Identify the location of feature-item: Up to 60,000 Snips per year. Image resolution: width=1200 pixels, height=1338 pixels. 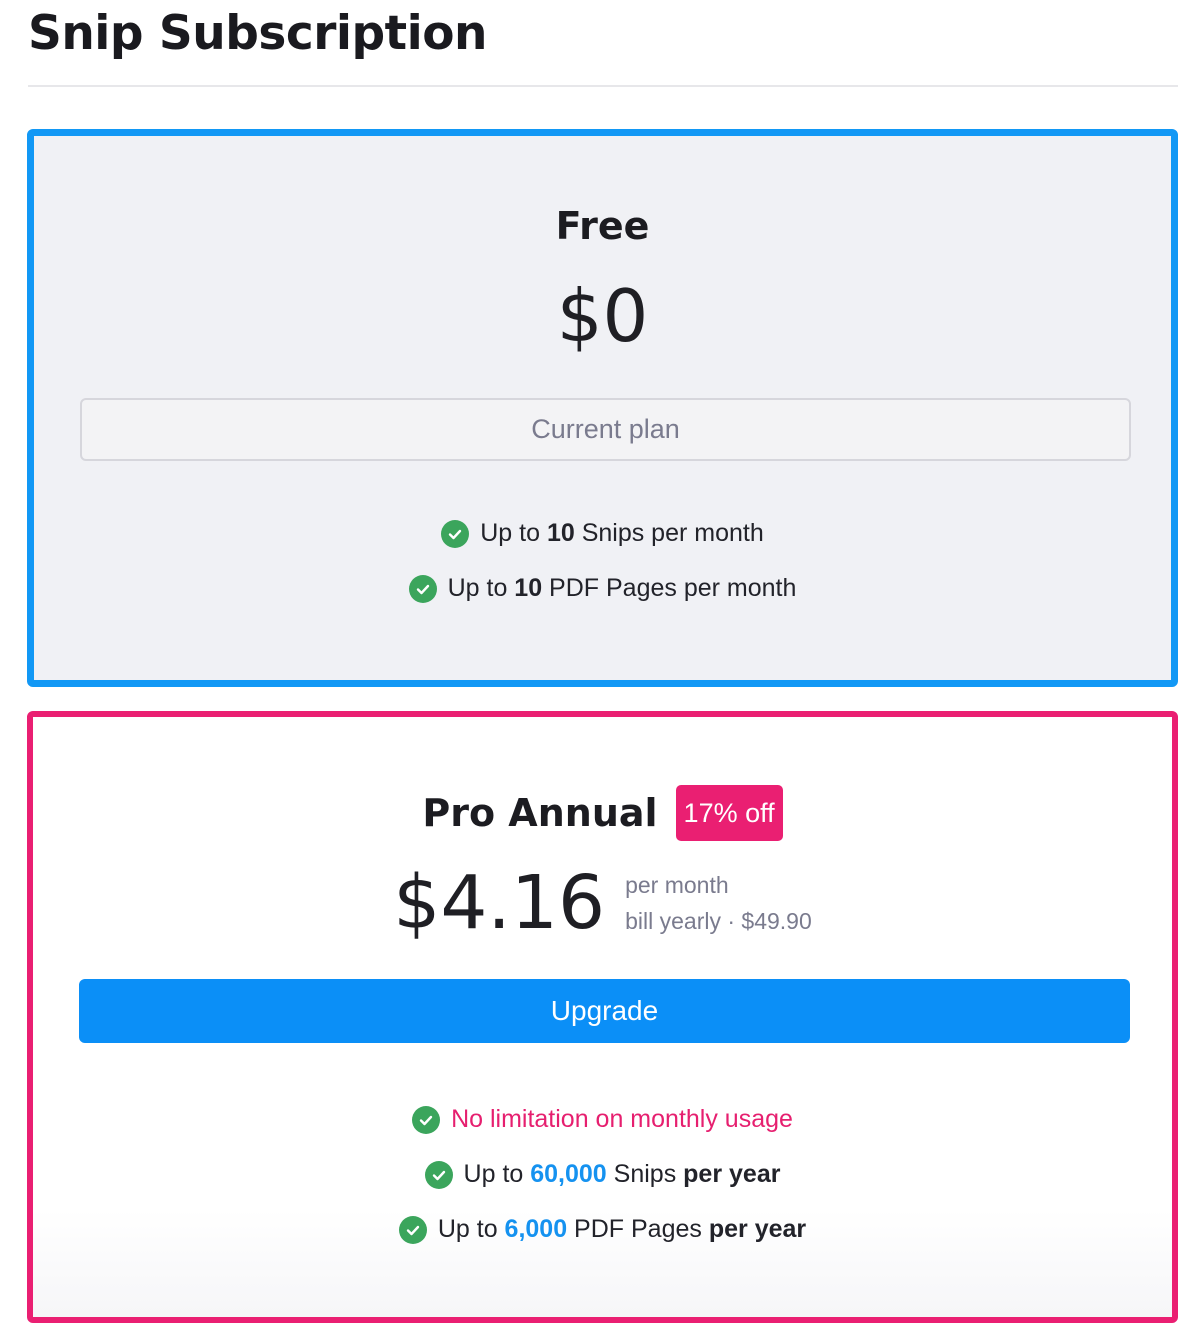
(602, 1174).